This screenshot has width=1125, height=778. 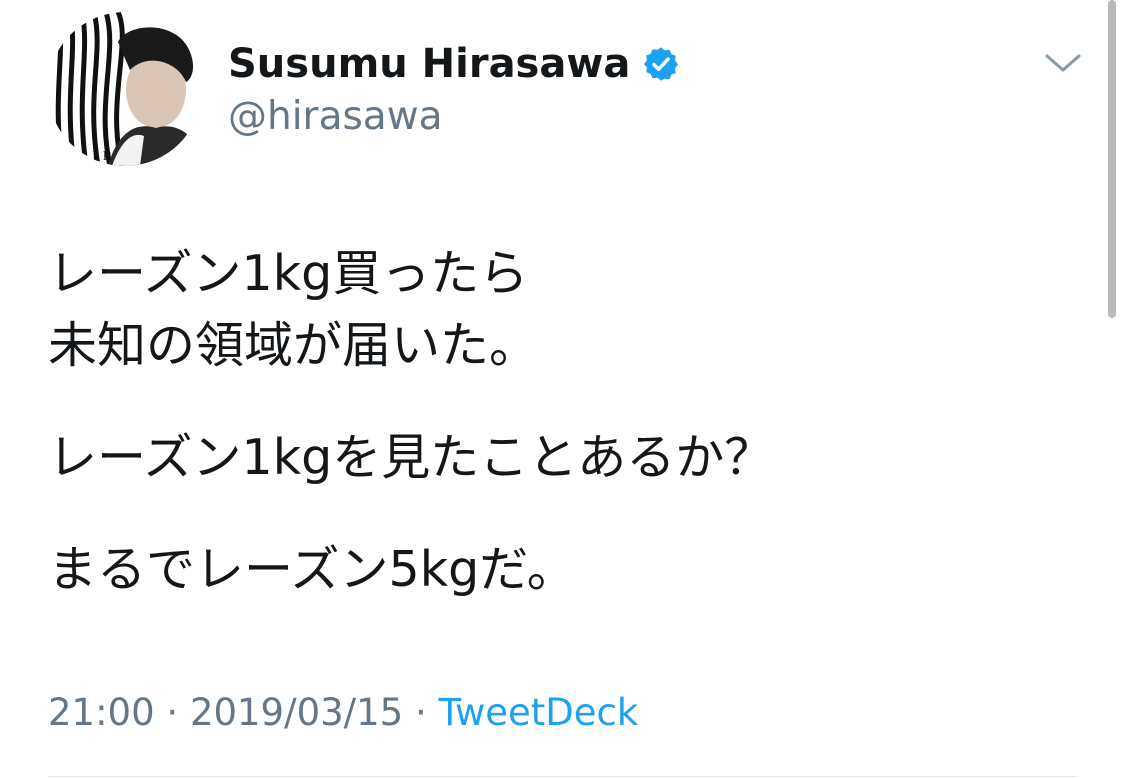 What do you see at coordinates (97, 156) in the screenshot?
I see `avatar-text: HIR` at bounding box center [97, 156].